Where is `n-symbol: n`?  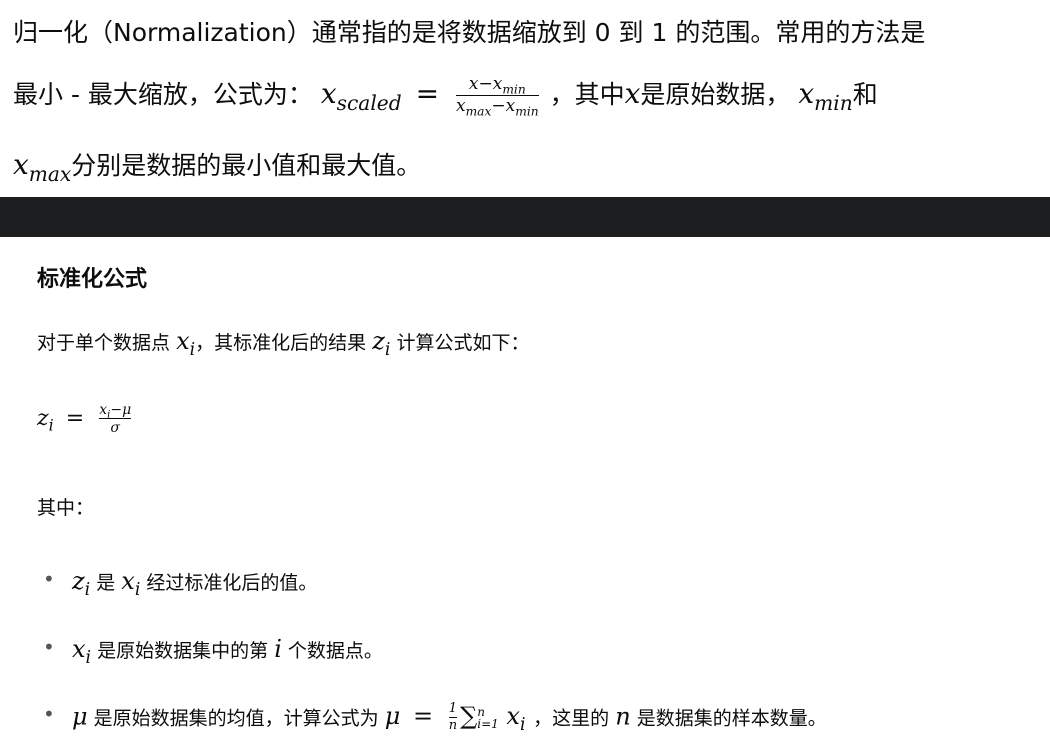 n-symbol: n is located at coordinates (623, 716).